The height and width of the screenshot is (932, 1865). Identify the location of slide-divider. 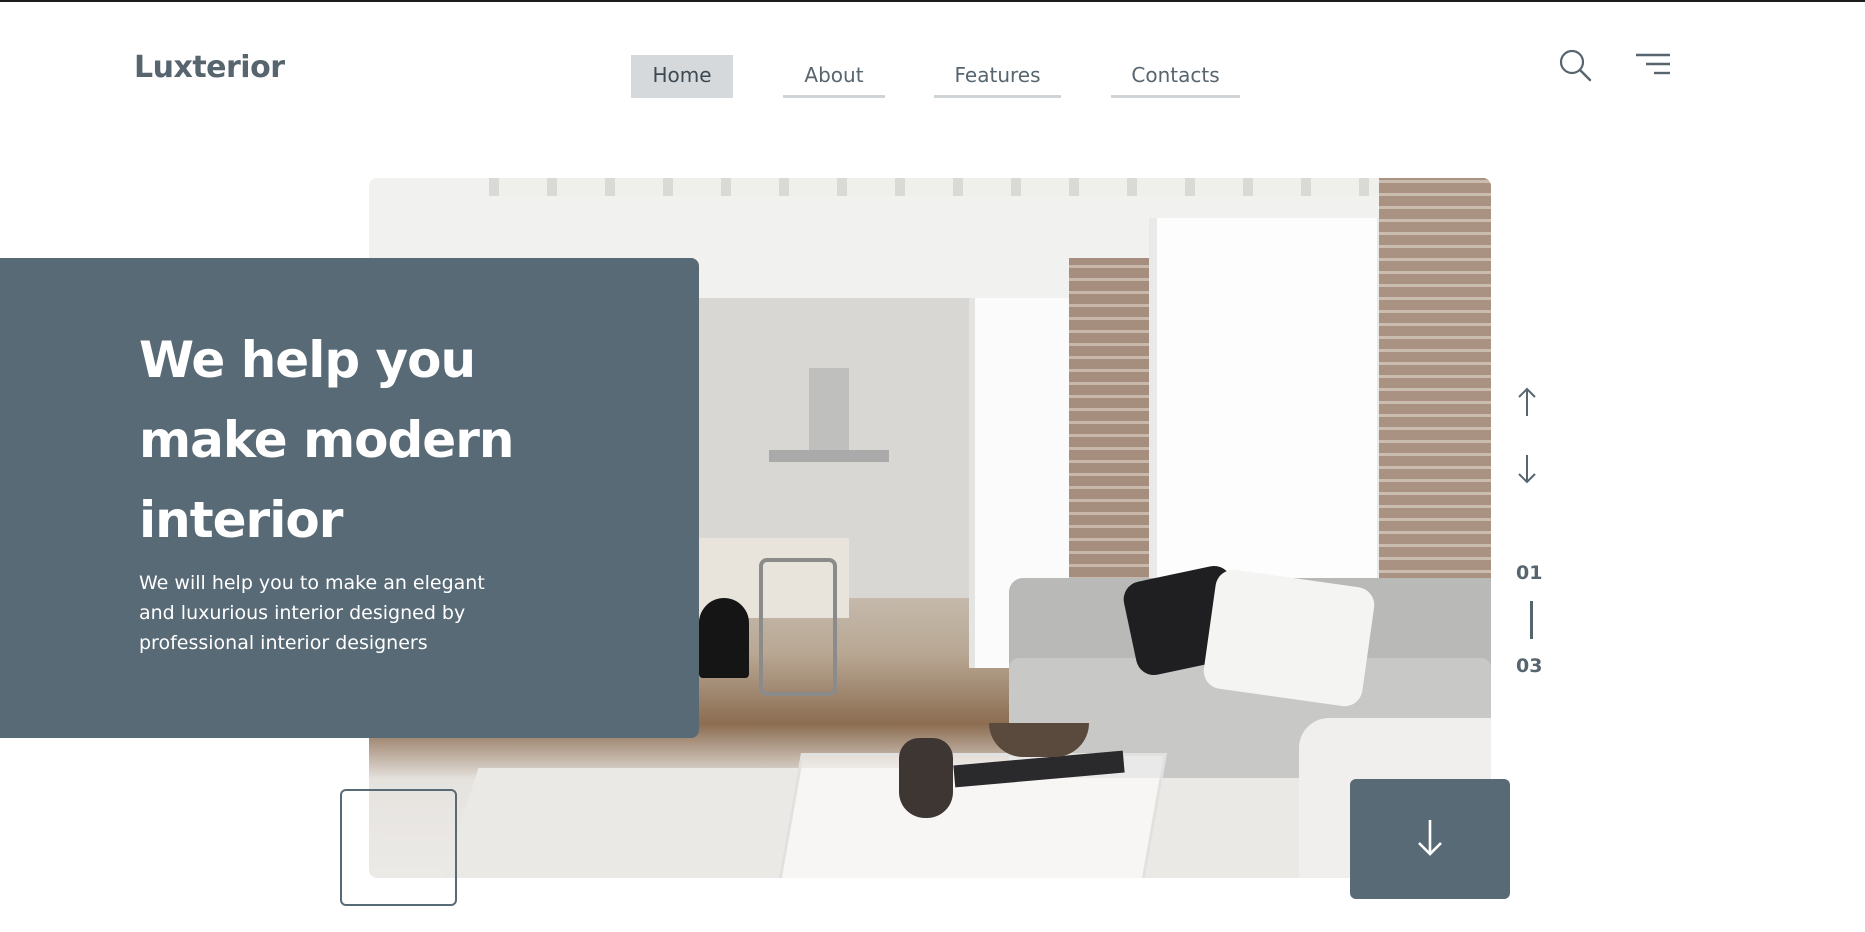
(1531, 620).